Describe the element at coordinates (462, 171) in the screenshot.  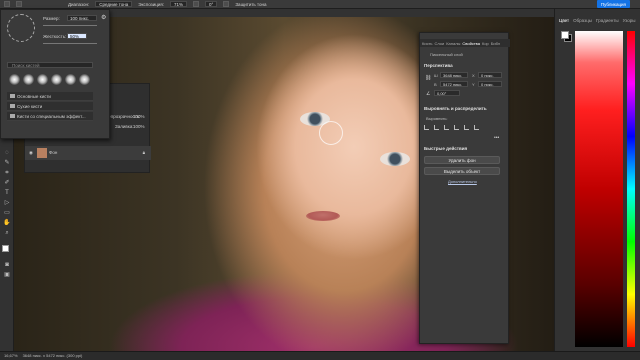
I see `select-subject-button: Выделить объект` at that location.